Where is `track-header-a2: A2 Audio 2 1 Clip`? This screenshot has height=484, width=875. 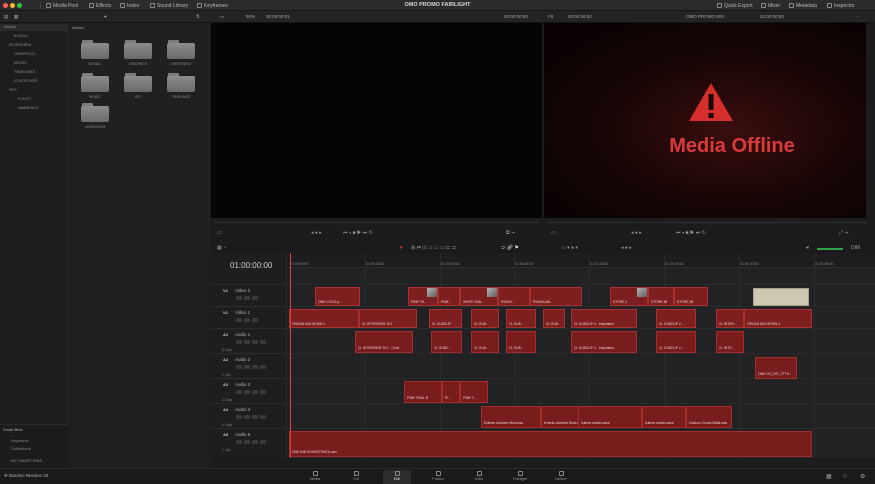 track-header-a2: A2 Audio 2 1 Clip is located at coordinates (249, 365).